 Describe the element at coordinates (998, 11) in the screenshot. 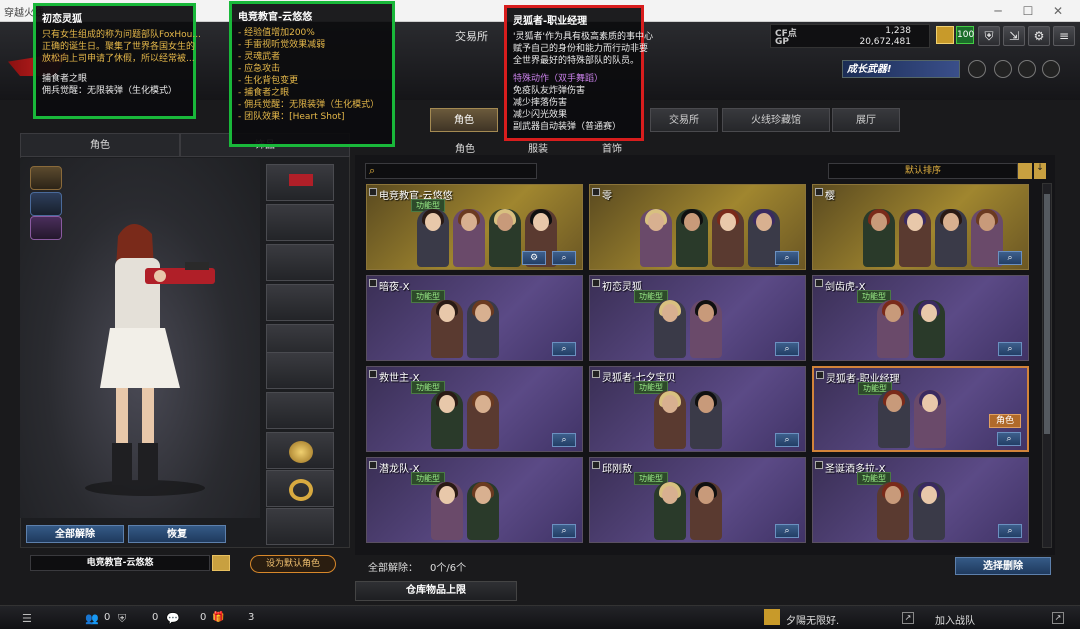

I see `minimize-icon: ─` at that location.